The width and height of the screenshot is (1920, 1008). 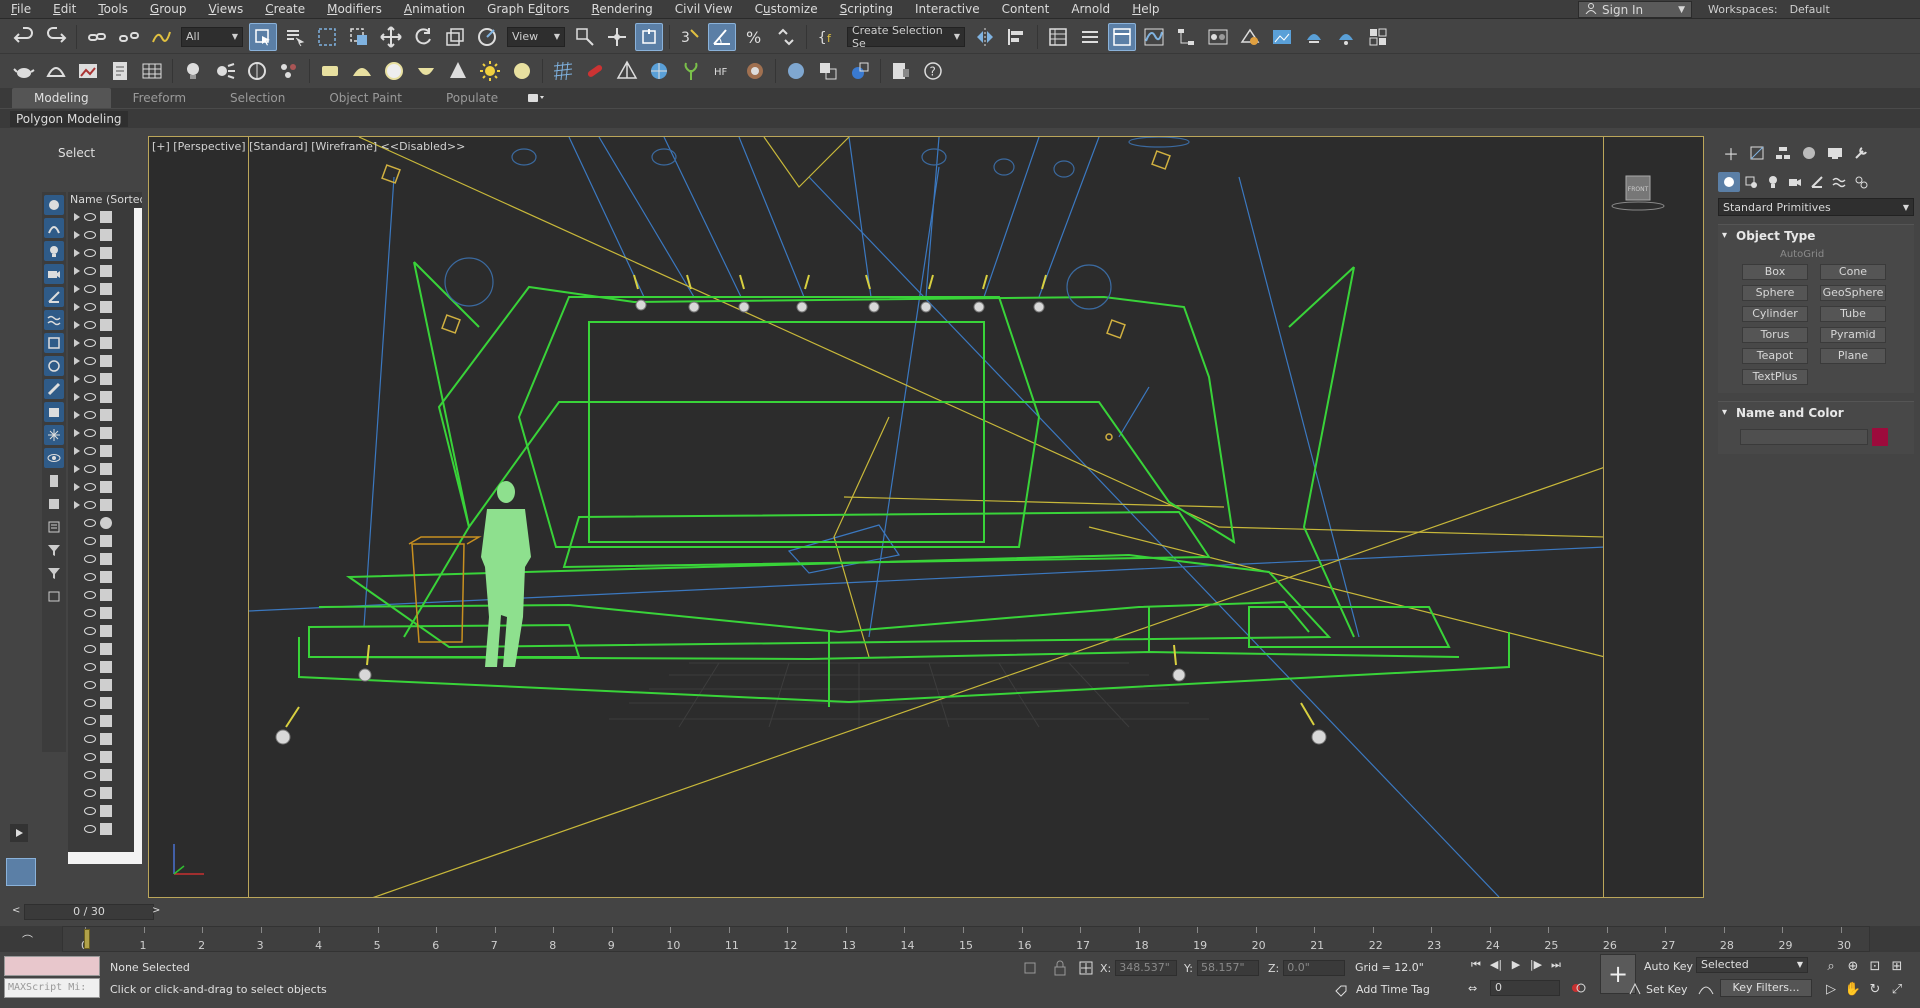 What do you see at coordinates (69, 119) in the screenshot?
I see `polygon-modeling-button: Polygon Modeling` at bounding box center [69, 119].